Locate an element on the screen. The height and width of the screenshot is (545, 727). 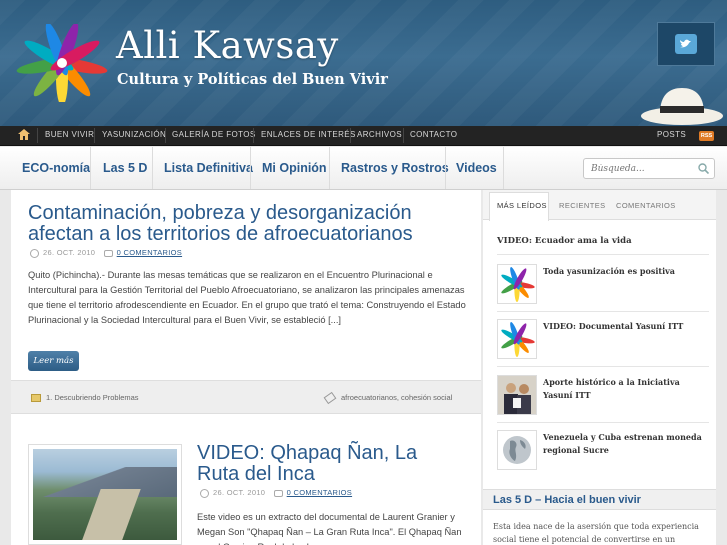
list-item: Toda yasunización es positiva is located at coordinates (603, 285).